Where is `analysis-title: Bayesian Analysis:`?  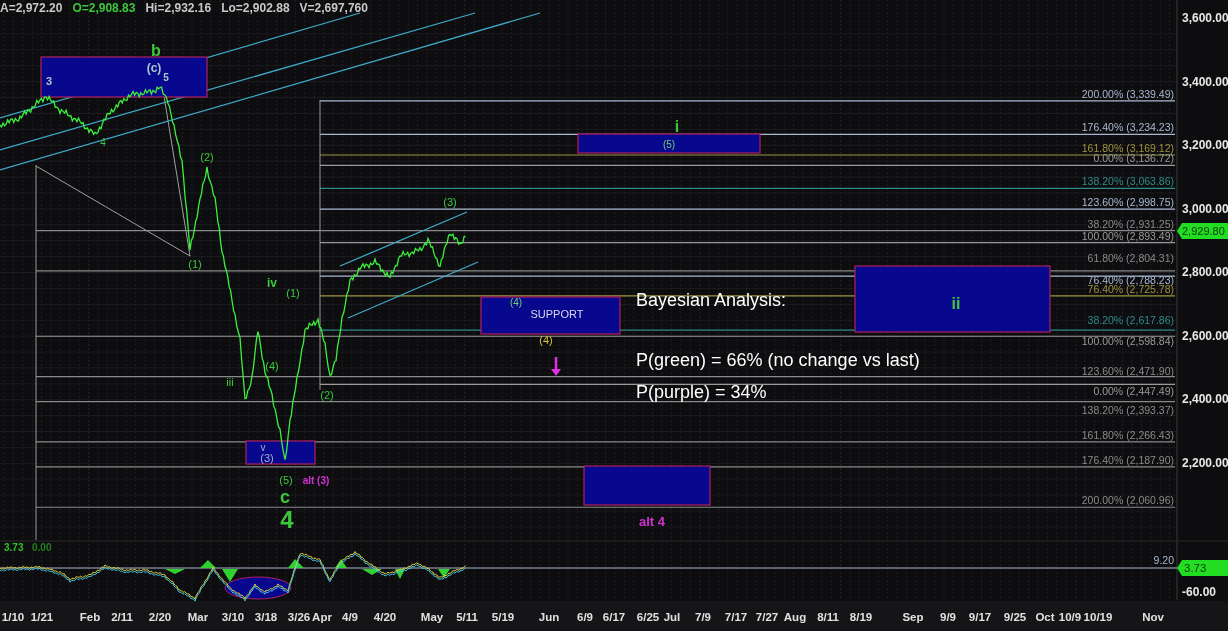
analysis-title: Bayesian Analysis: is located at coordinates (711, 300).